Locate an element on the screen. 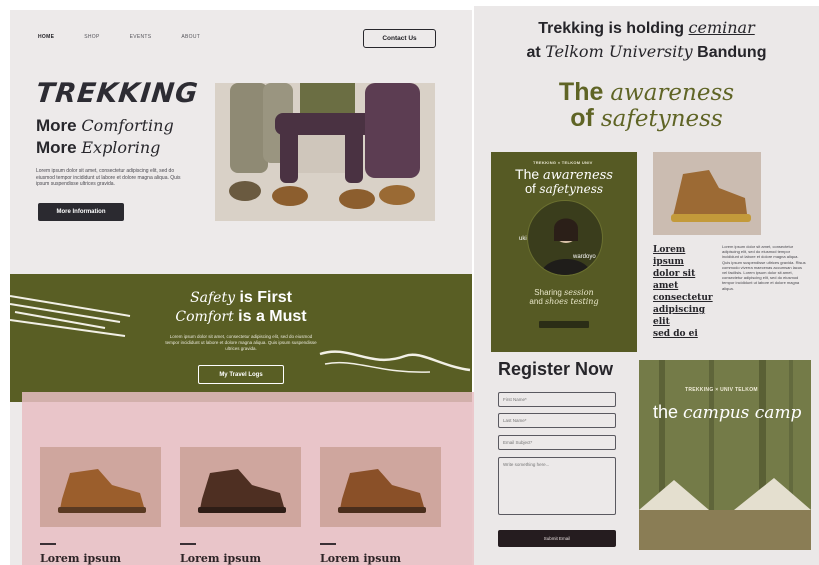 The image size is (819, 565). nav-item-about: ABOUT is located at coordinates (190, 37).